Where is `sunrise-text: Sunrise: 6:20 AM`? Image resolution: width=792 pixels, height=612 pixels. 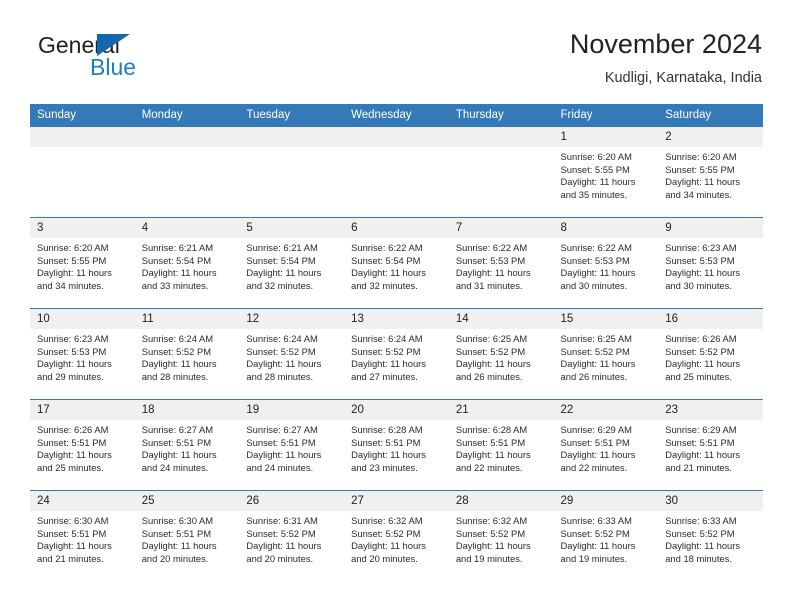
sunrise-text: Sunrise: 6:20 AM is located at coordinates (73, 247).